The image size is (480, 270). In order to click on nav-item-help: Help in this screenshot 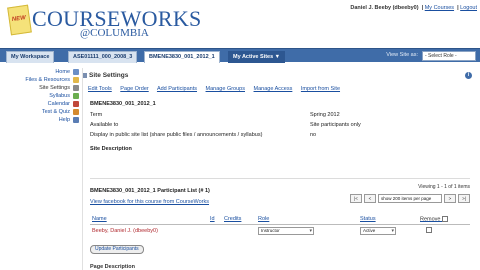, I will do `click(40, 120)`.